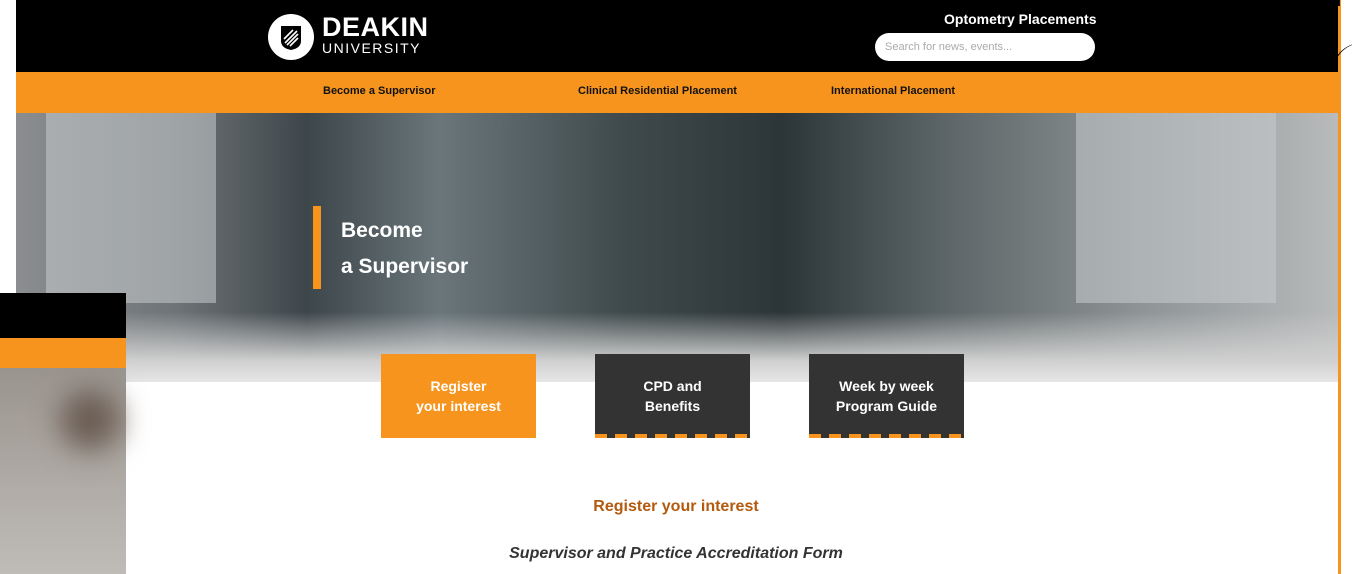 Image resolution: width=1352 pixels, height=574 pixels. Describe the element at coordinates (985, 47) in the screenshot. I see `search-input` at that location.